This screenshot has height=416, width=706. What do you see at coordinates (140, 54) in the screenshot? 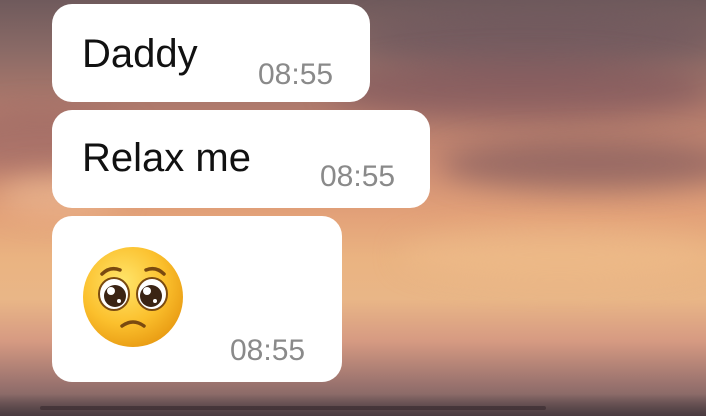
I see `message-text: Daddy` at bounding box center [140, 54].